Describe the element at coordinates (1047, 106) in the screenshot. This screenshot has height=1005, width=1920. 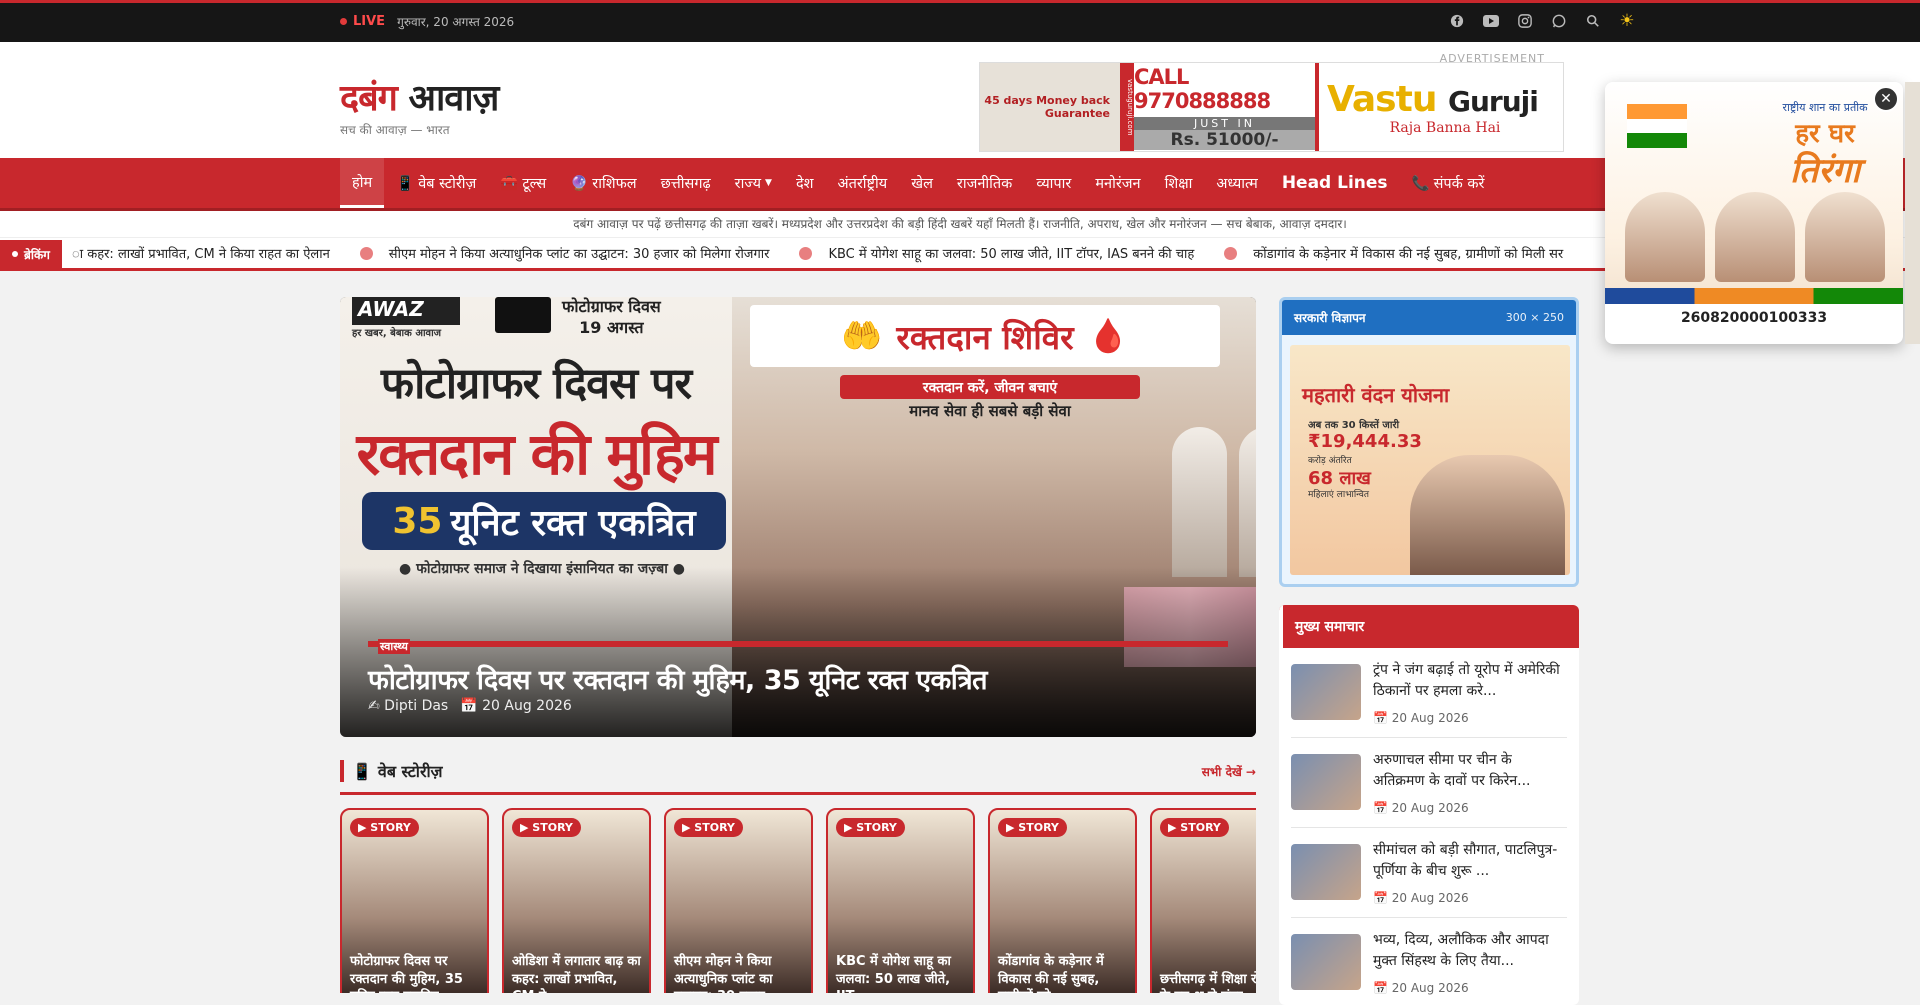
I see `ad-guarantee-text: 45 days Money back Guarantee` at that location.